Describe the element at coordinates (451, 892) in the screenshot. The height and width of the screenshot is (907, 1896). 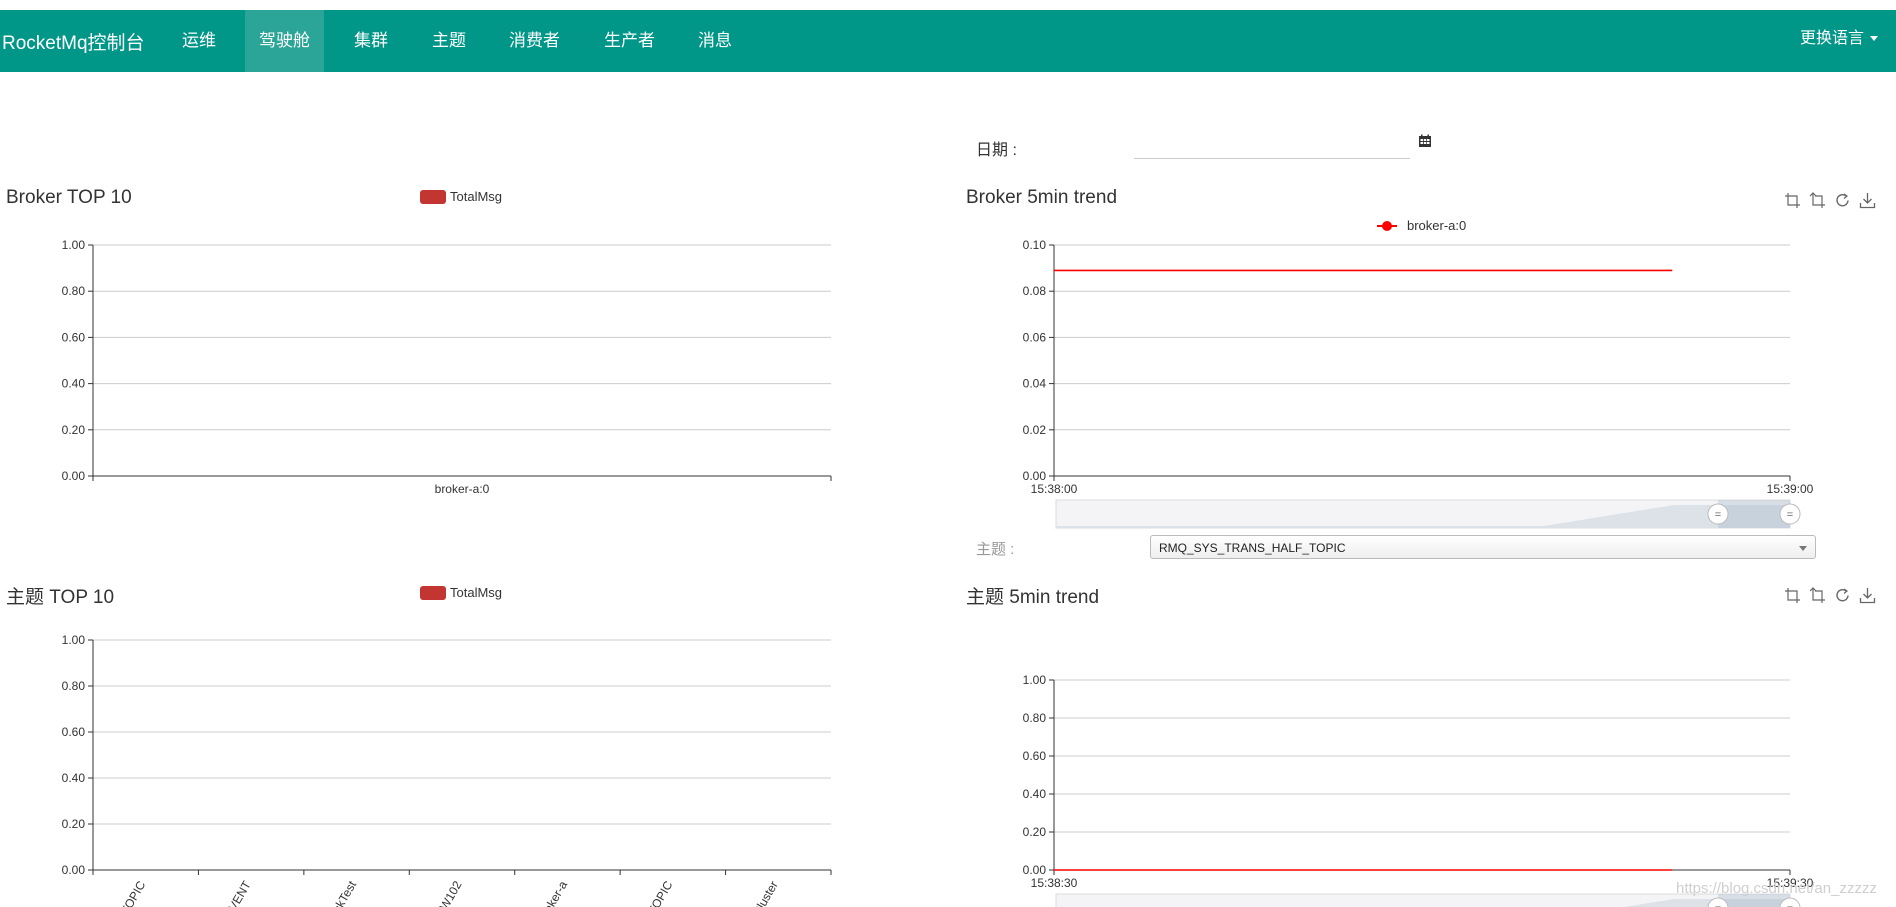
I see `x-tick-label: W102` at that location.